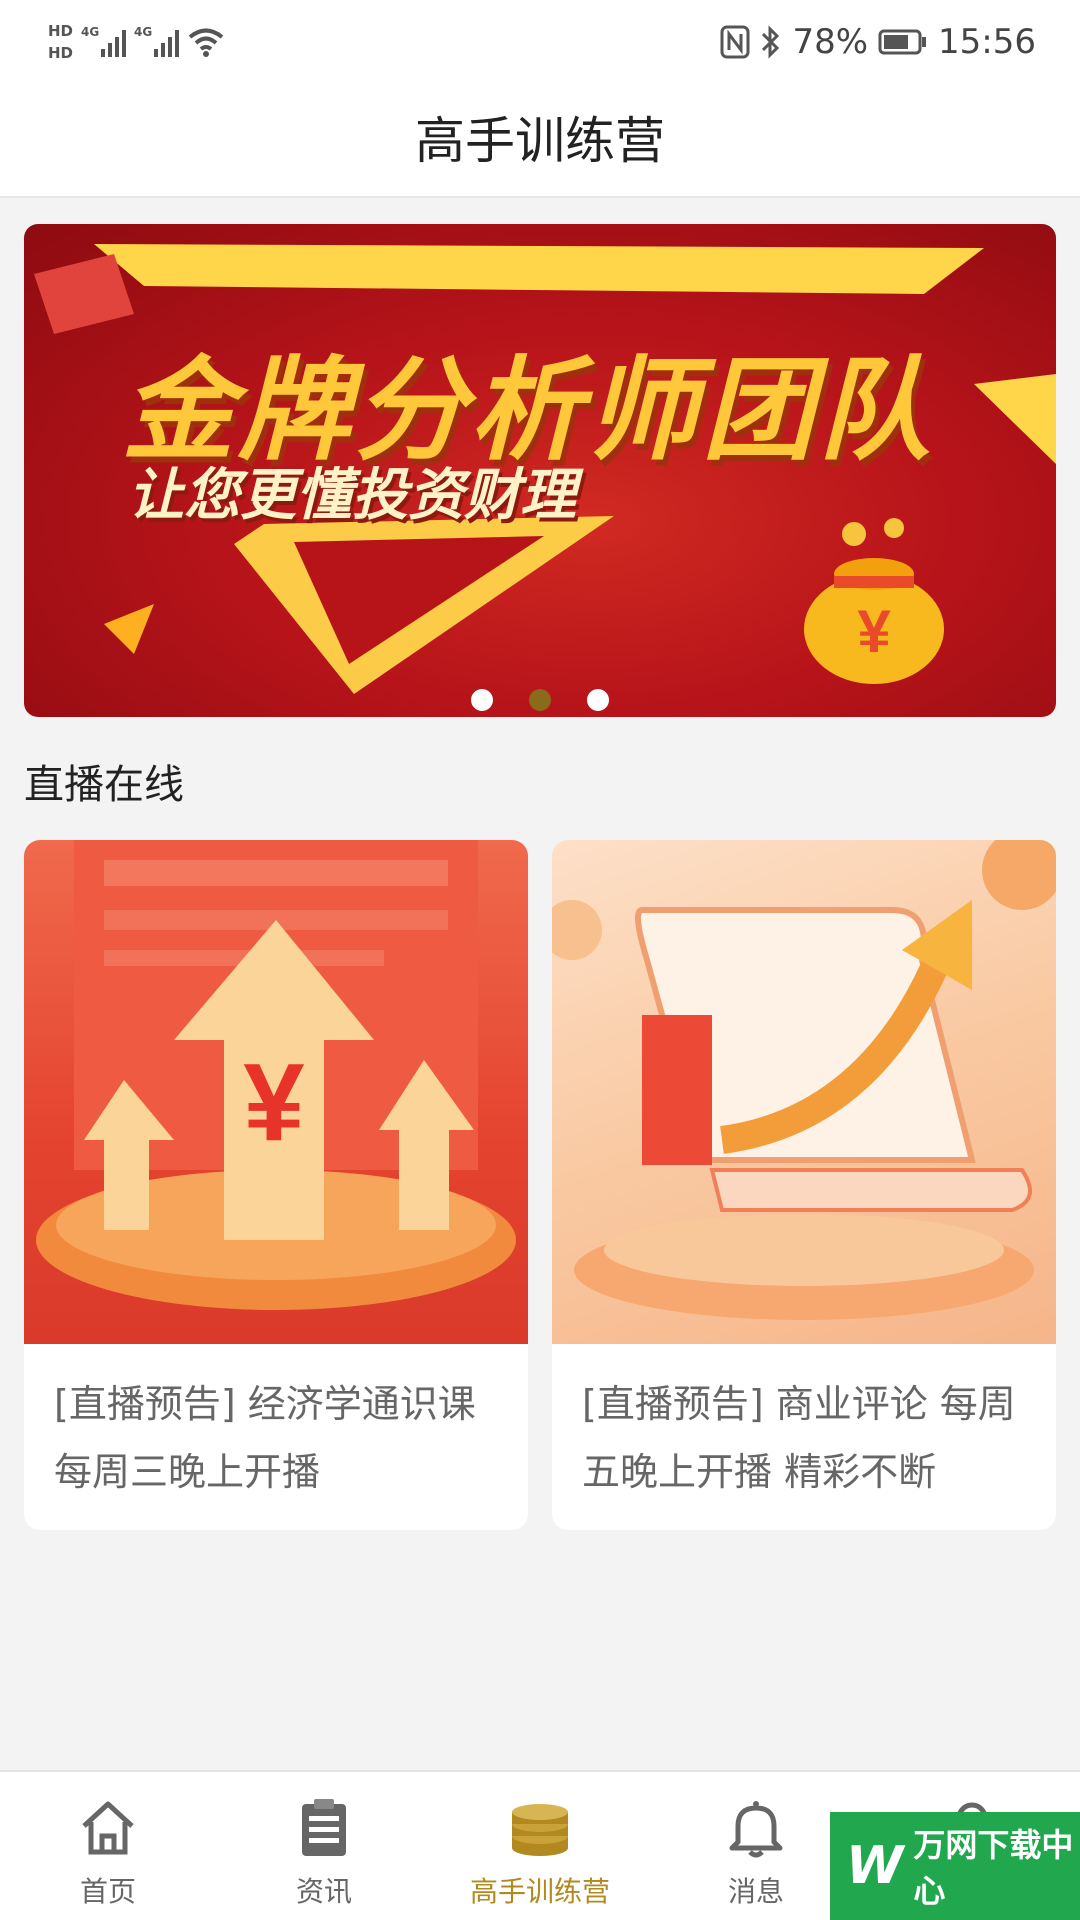 Image resolution: width=1080 pixels, height=1920 pixels. What do you see at coordinates (107, 1891) in the screenshot?
I see `tab-home-label: 首页` at bounding box center [107, 1891].